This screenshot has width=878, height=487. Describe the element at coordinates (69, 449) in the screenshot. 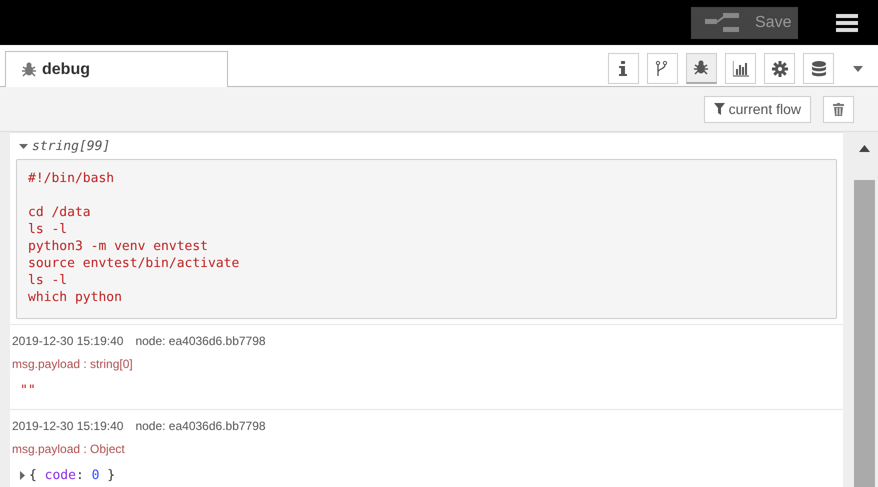

I see `payload-label: msg.payload : Object` at that location.